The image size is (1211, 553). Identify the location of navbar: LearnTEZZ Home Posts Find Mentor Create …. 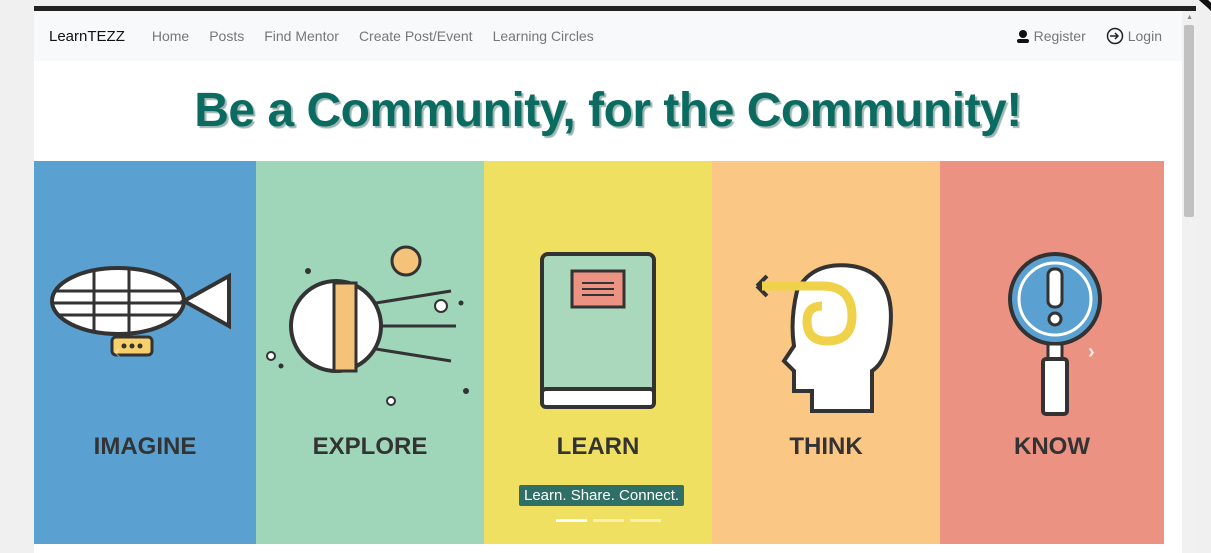
(608, 36).